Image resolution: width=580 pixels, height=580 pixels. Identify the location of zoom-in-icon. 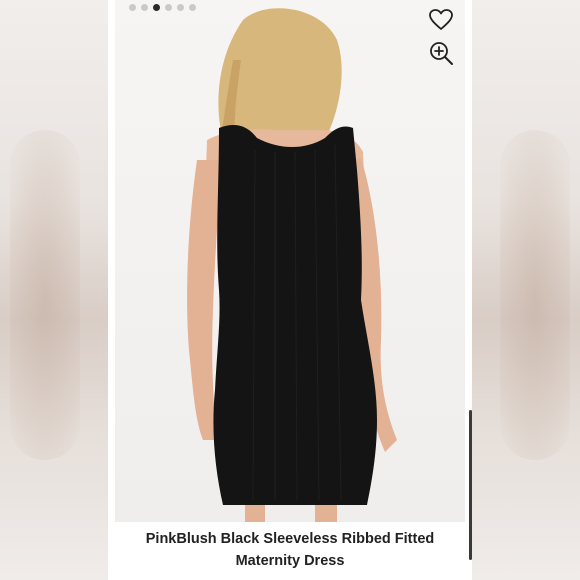
(441, 53).